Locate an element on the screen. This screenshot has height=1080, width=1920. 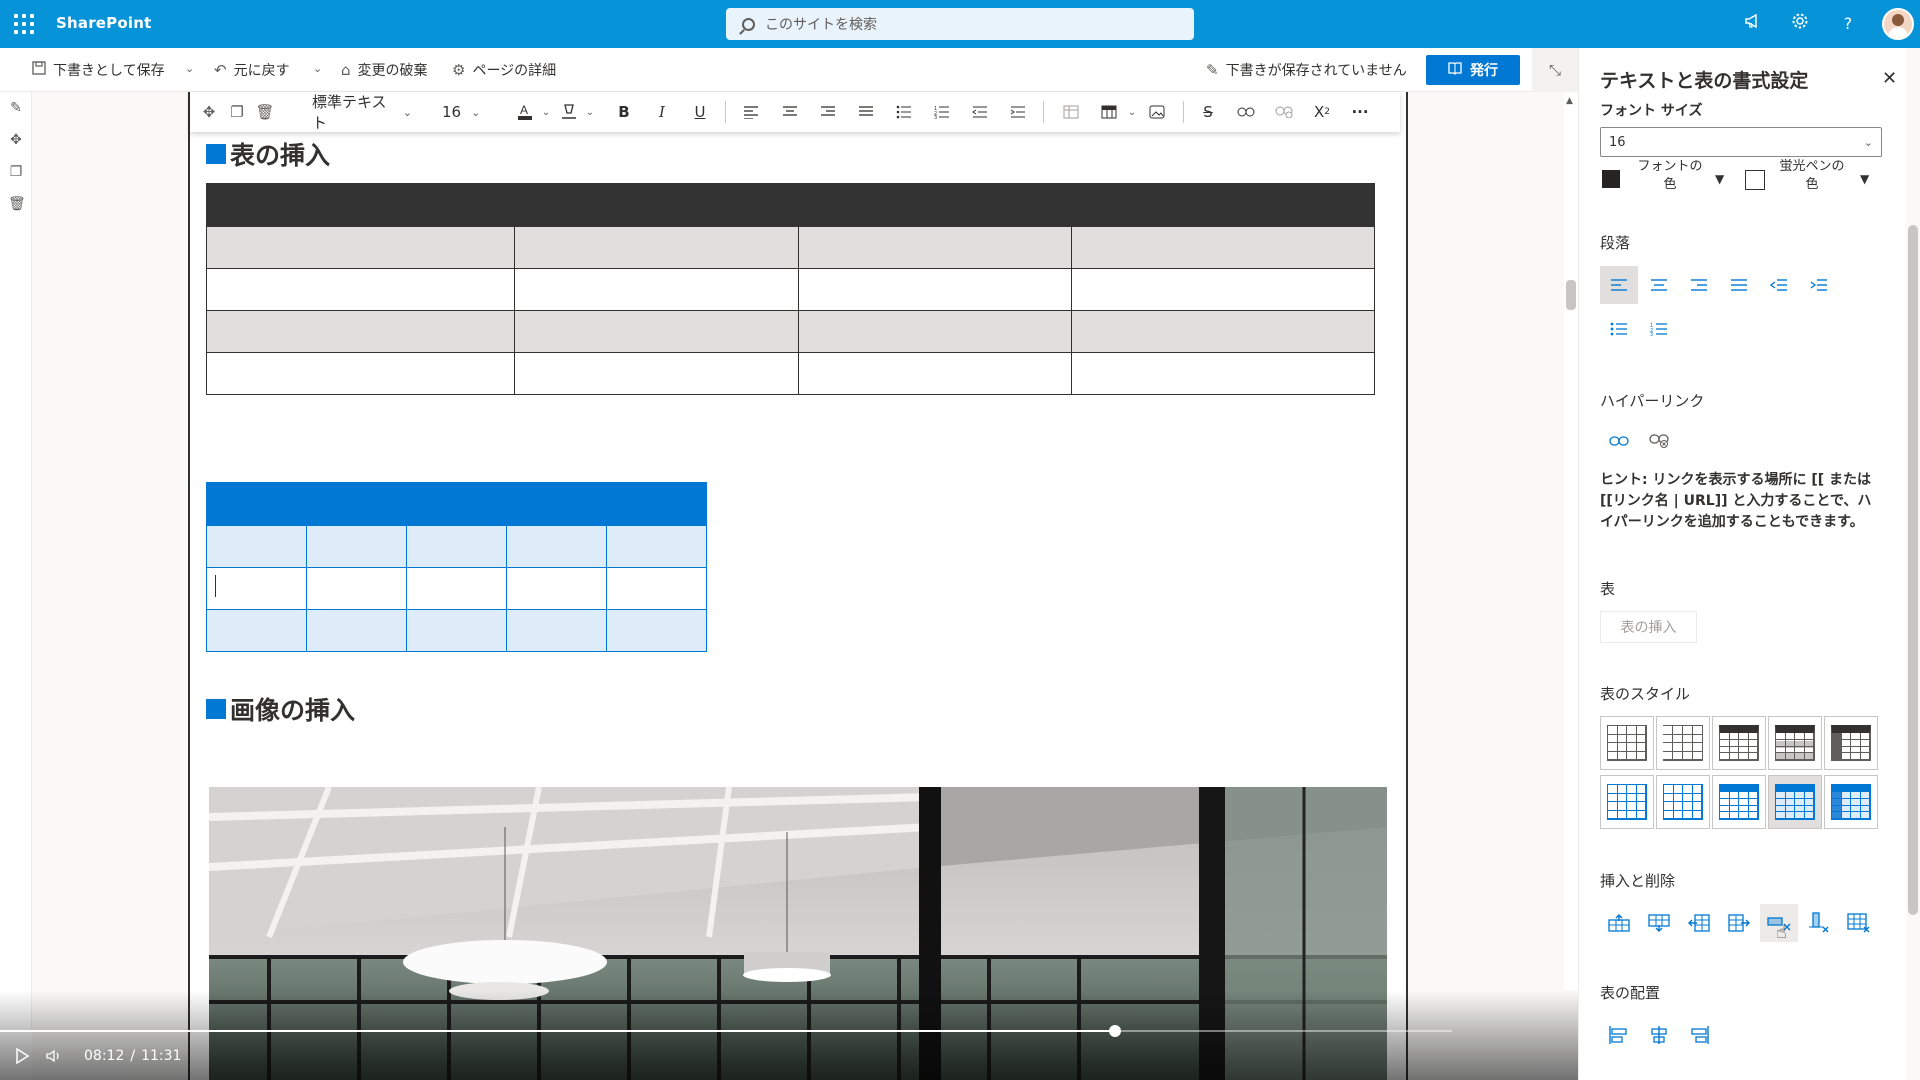
pane-unlink-icon is located at coordinates (1659, 441).